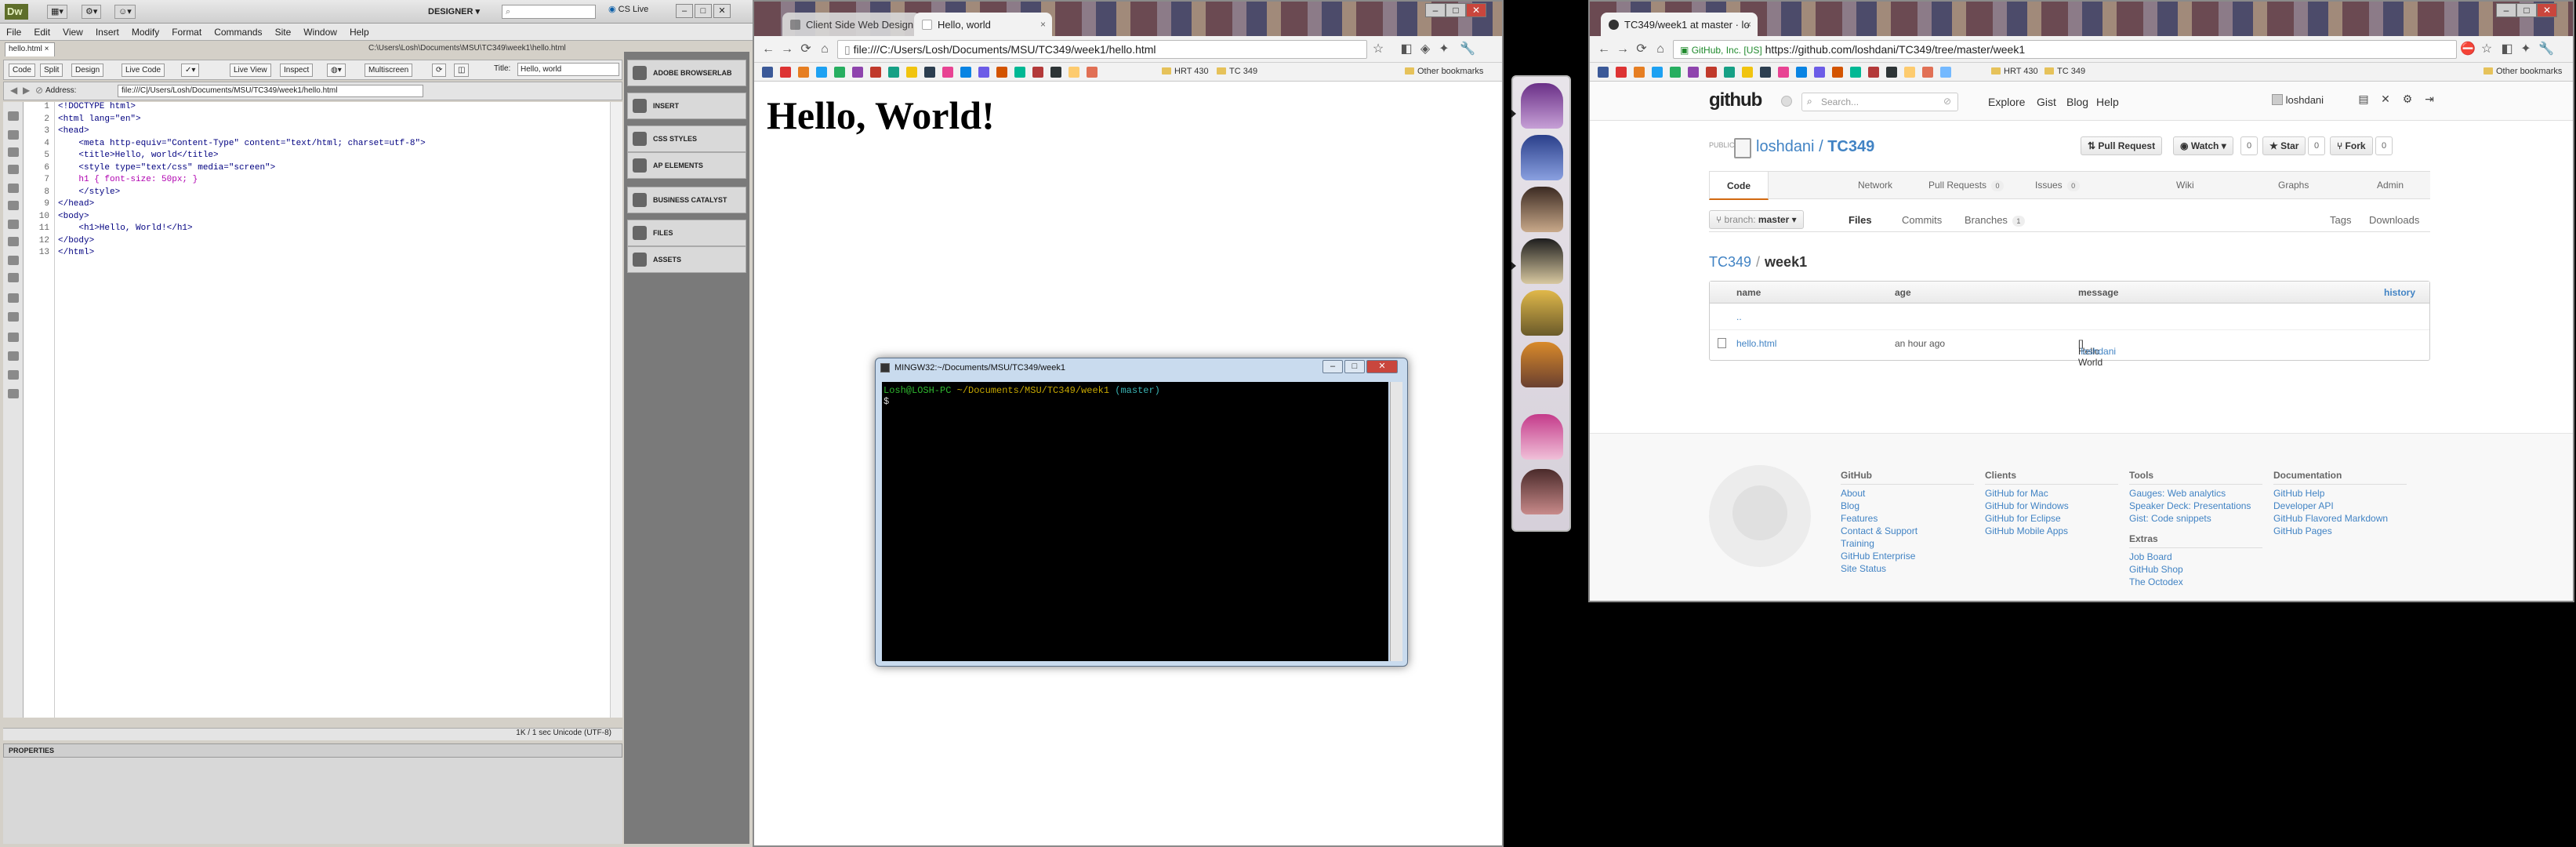 The image size is (2576, 847). What do you see at coordinates (2047, 102) in the screenshot?
I see `nav-gist: Gist` at bounding box center [2047, 102].